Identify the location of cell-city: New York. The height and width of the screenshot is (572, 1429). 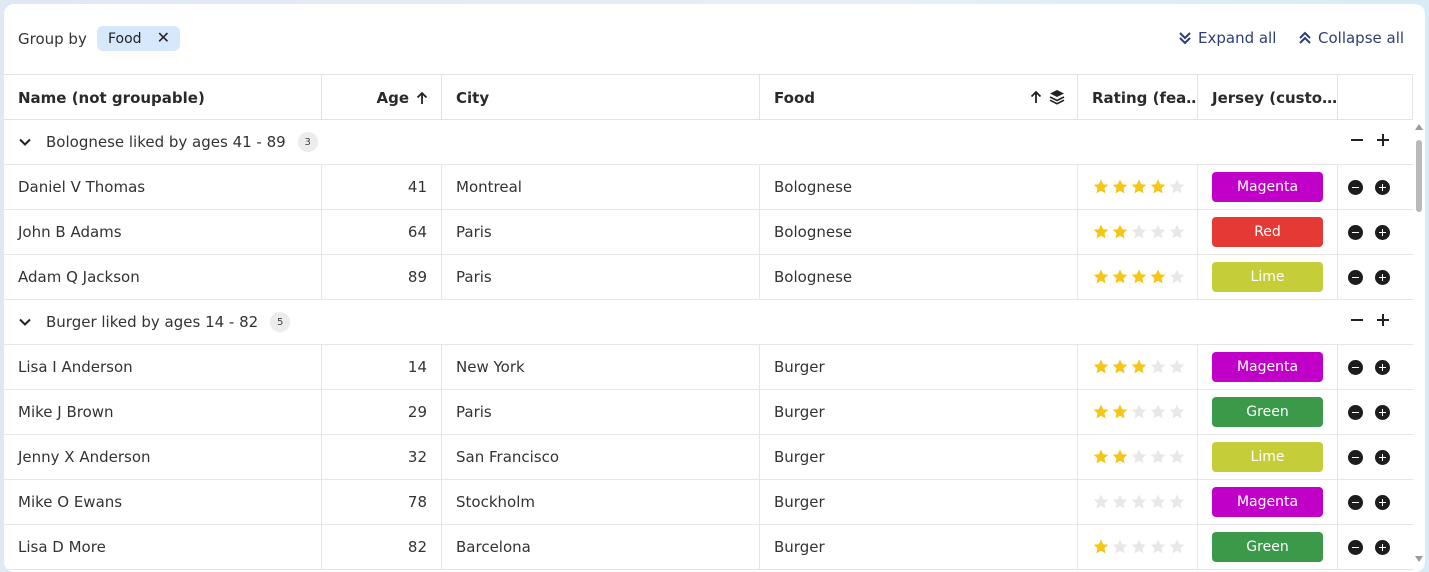
(601, 367).